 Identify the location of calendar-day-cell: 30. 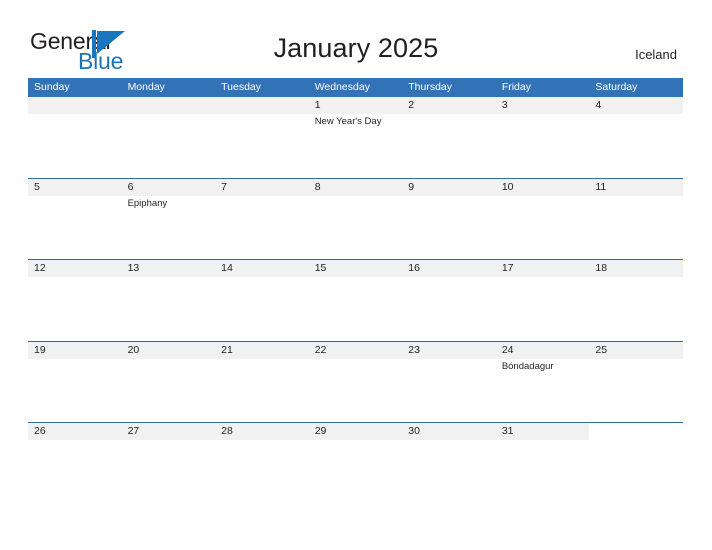
(449, 463).